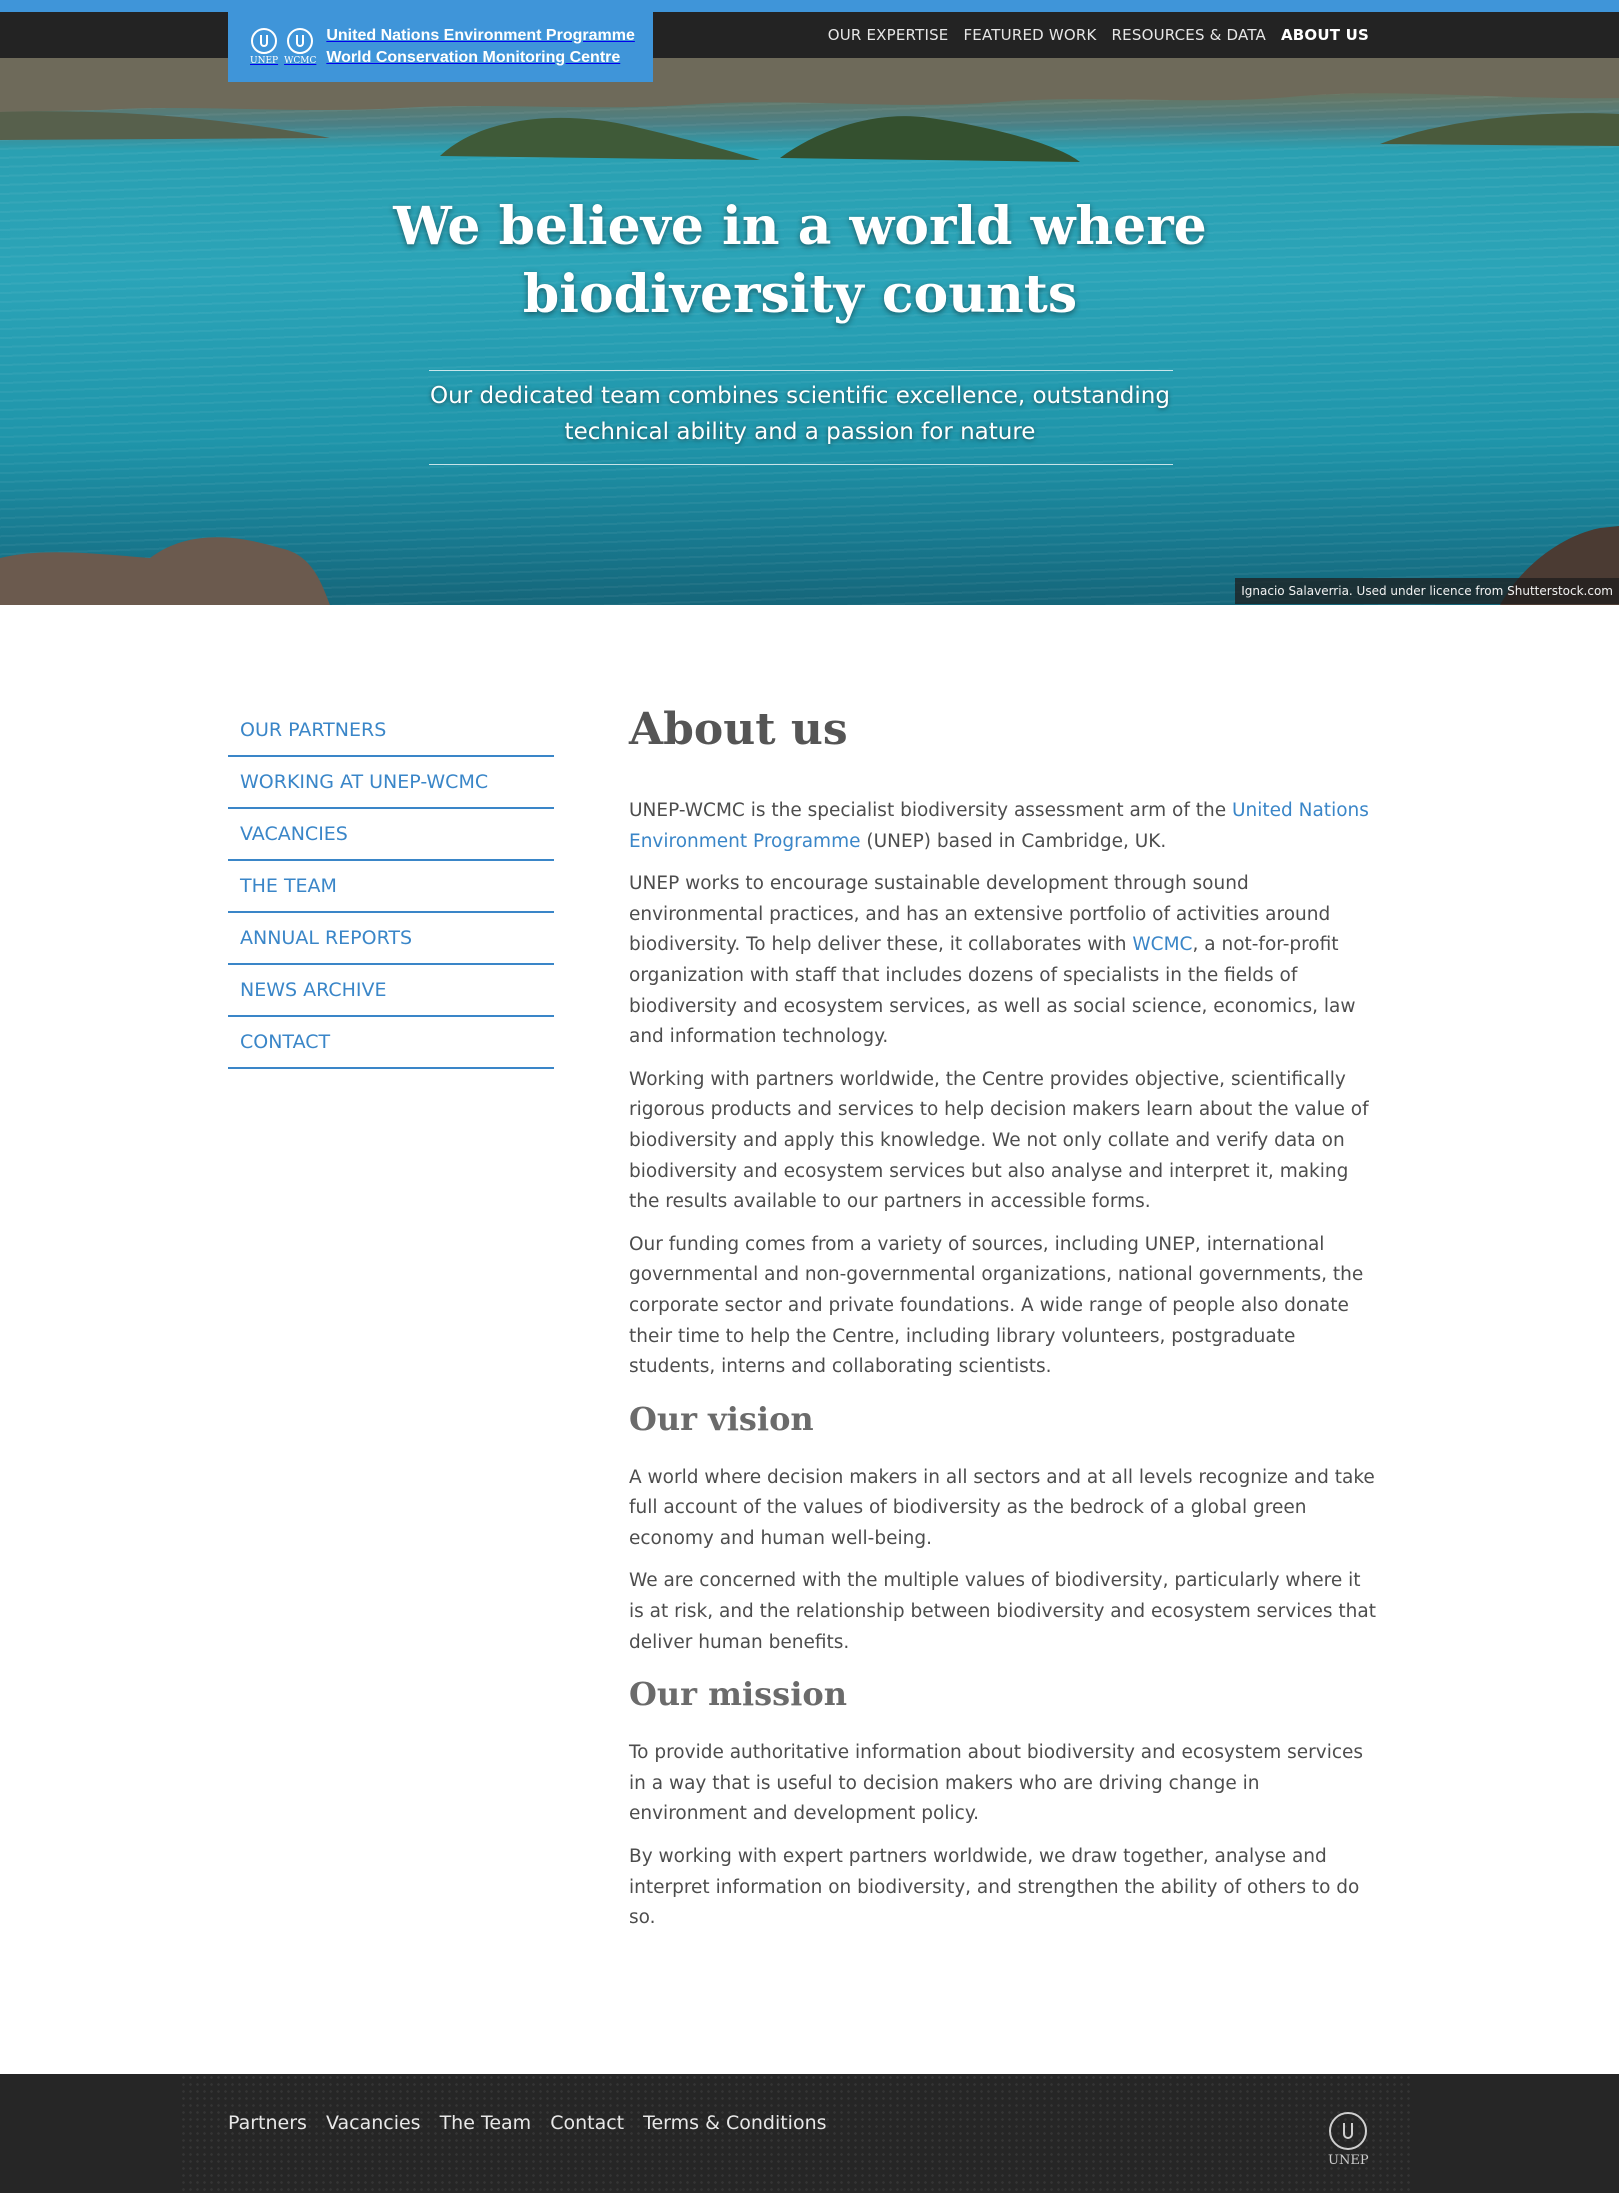 Image resolution: width=1619 pixels, height=2193 pixels. I want to click on wcmc-emblem-icon: WCMC, so click(300, 47).